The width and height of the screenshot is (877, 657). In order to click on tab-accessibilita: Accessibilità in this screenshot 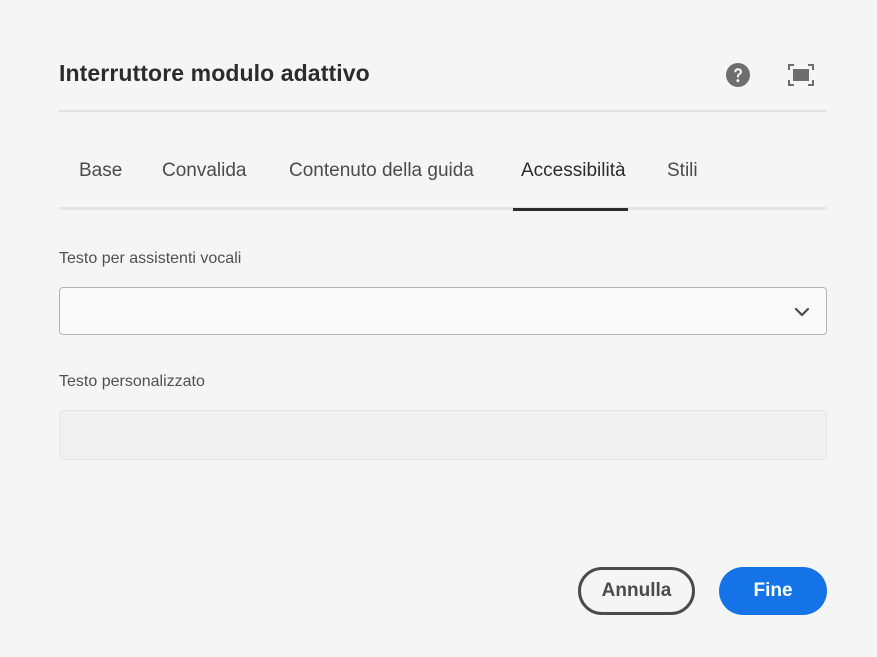, I will do `click(570, 185)`.